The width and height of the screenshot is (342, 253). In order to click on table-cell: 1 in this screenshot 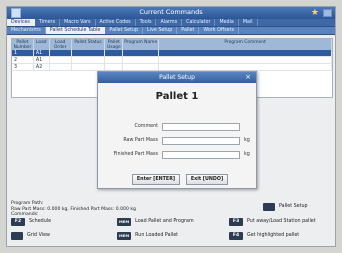, I will do `click(23, 53)`.